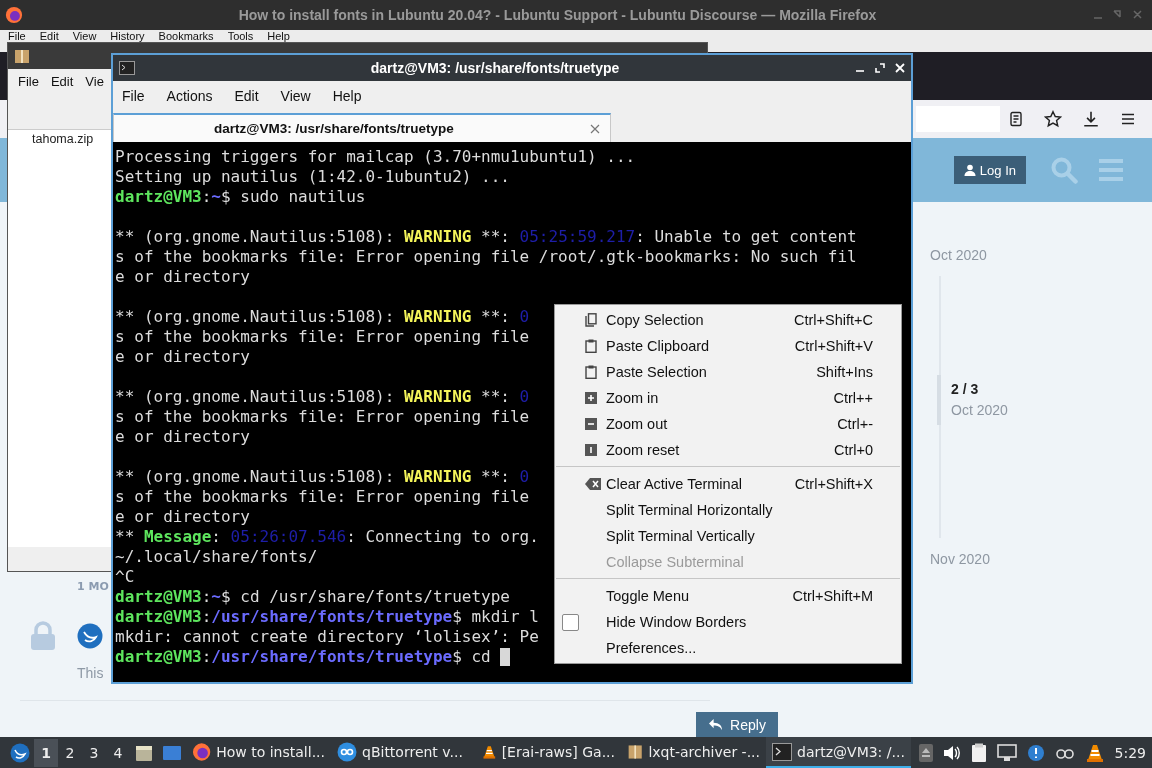  What do you see at coordinates (486, 257) in the screenshot?
I see `terminal-line: s of the bookmarks file: Error opening file /root/.gtk-bookmarks: No such fil` at bounding box center [486, 257].